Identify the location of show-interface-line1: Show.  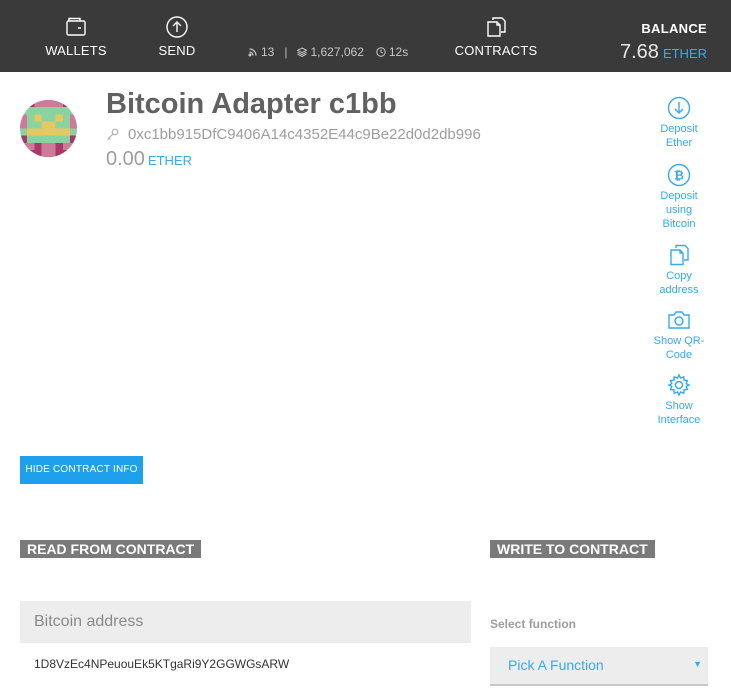
(679, 406).